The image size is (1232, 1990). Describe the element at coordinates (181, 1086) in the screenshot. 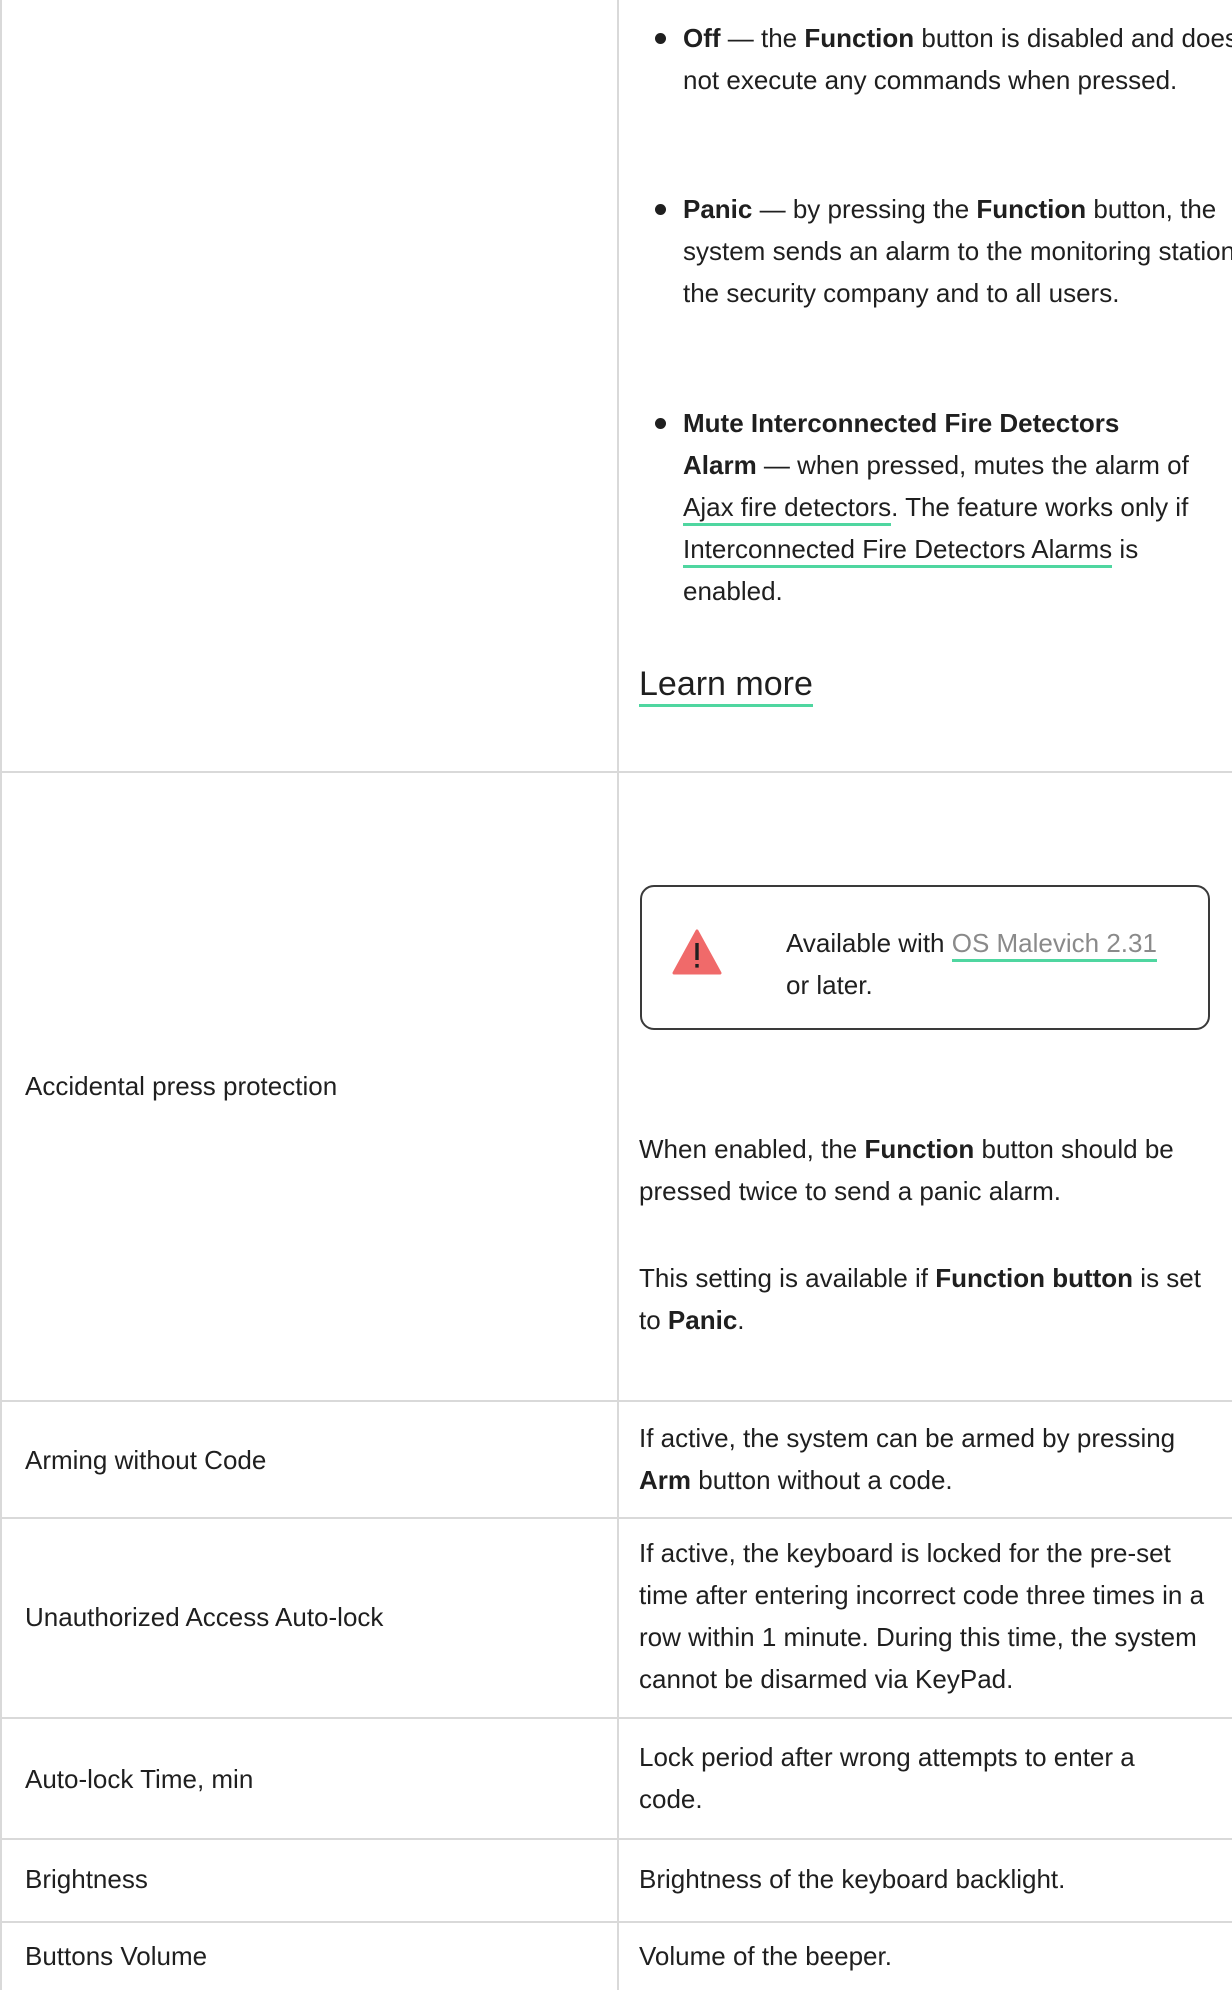

I see `setting-label-accidental-press: Accidental press protection` at that location.